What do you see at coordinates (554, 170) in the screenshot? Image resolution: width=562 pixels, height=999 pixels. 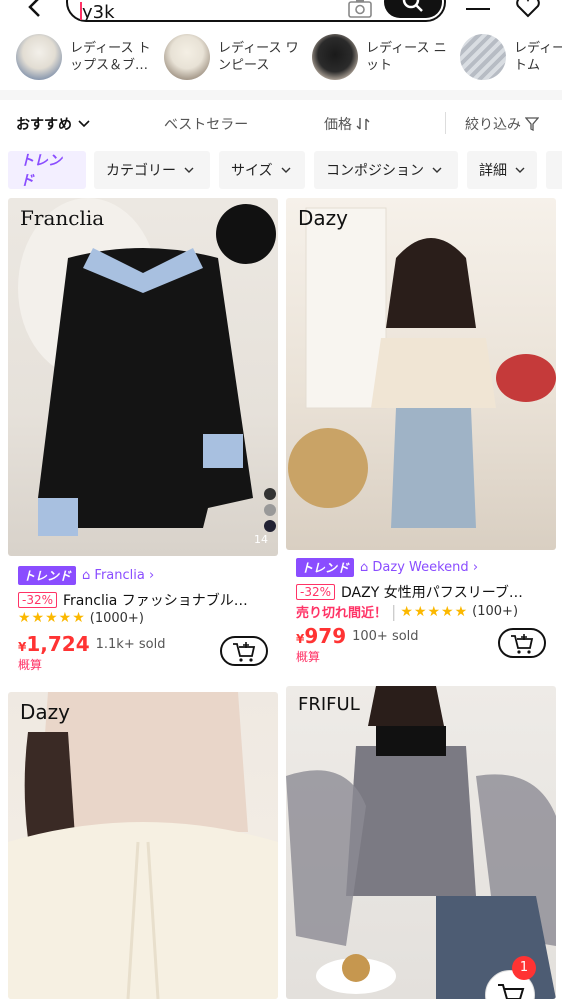 I see `chip-more` at bounding box center [554, 170].